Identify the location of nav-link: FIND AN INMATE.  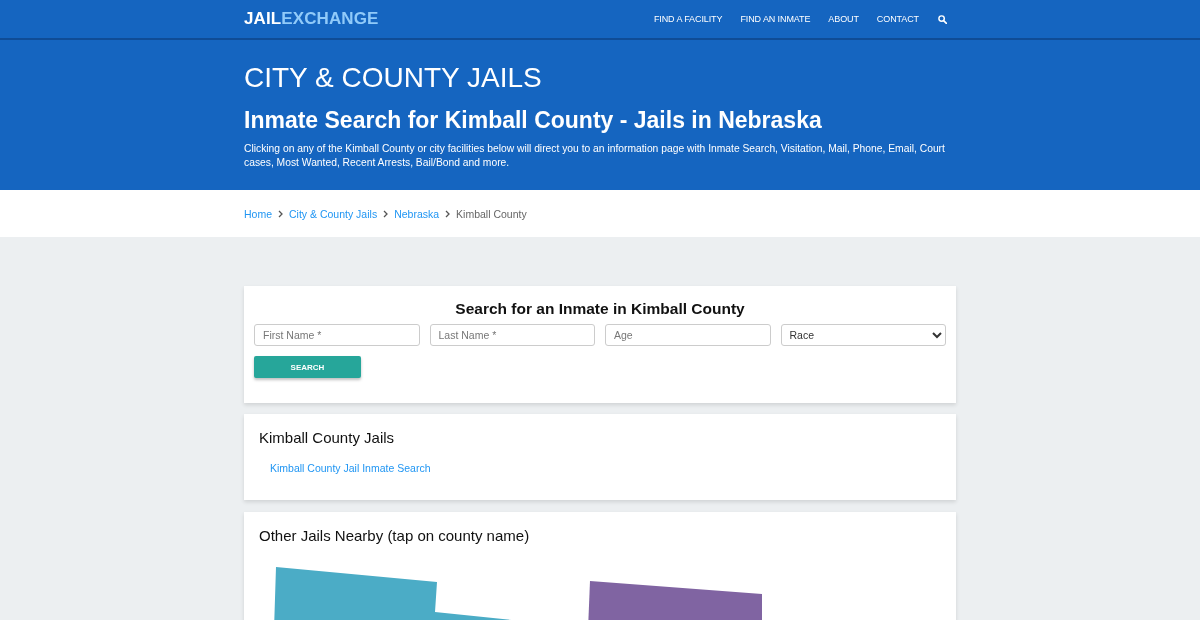
(775, 19).